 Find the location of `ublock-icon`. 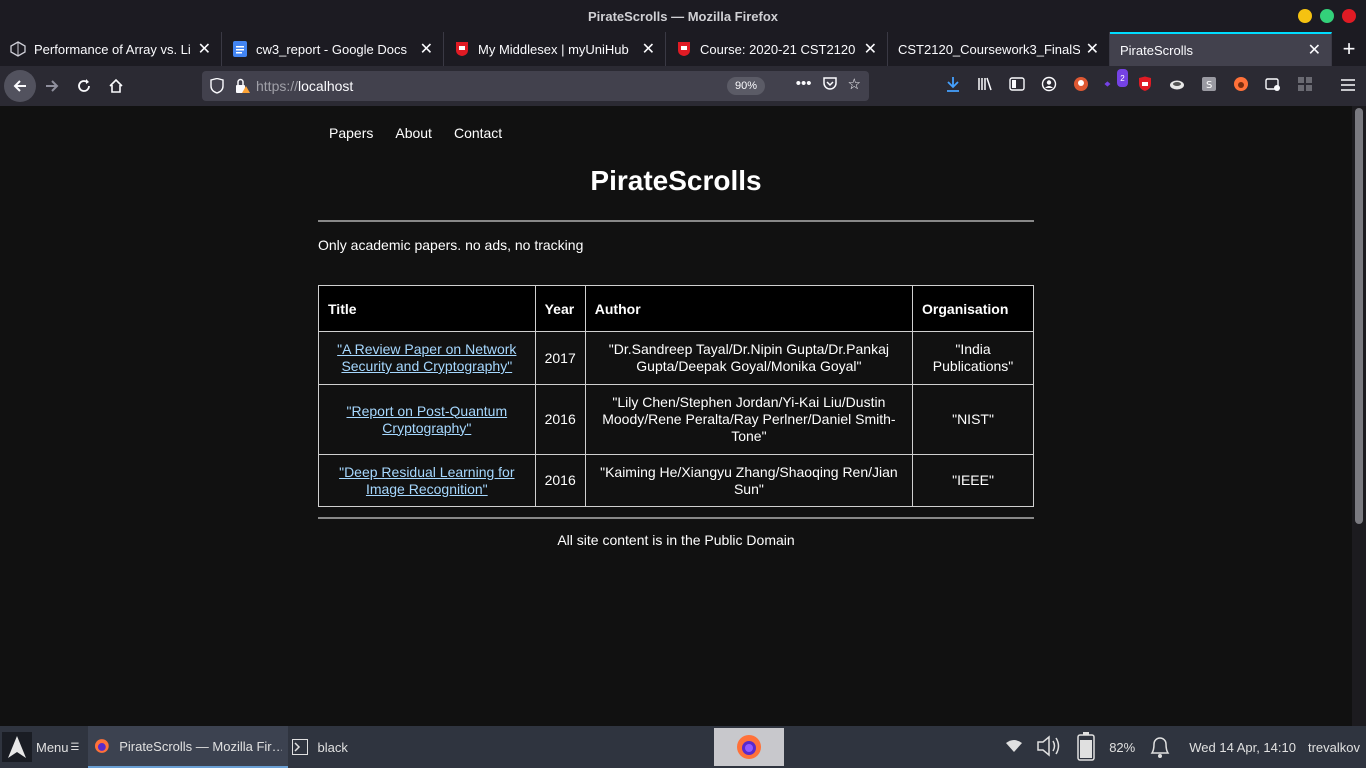

ublock-icon is located at coordinates (1145, 84).